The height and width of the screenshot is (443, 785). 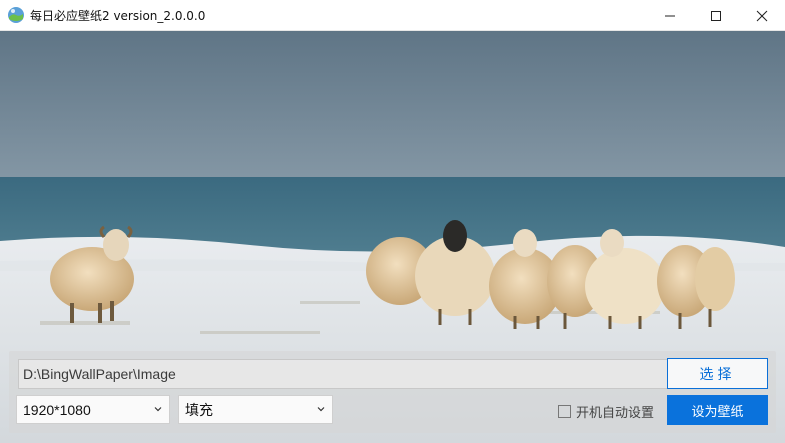 I want to click on autostart-checkbox: 开机自动设置, so click(x=606, y=411).